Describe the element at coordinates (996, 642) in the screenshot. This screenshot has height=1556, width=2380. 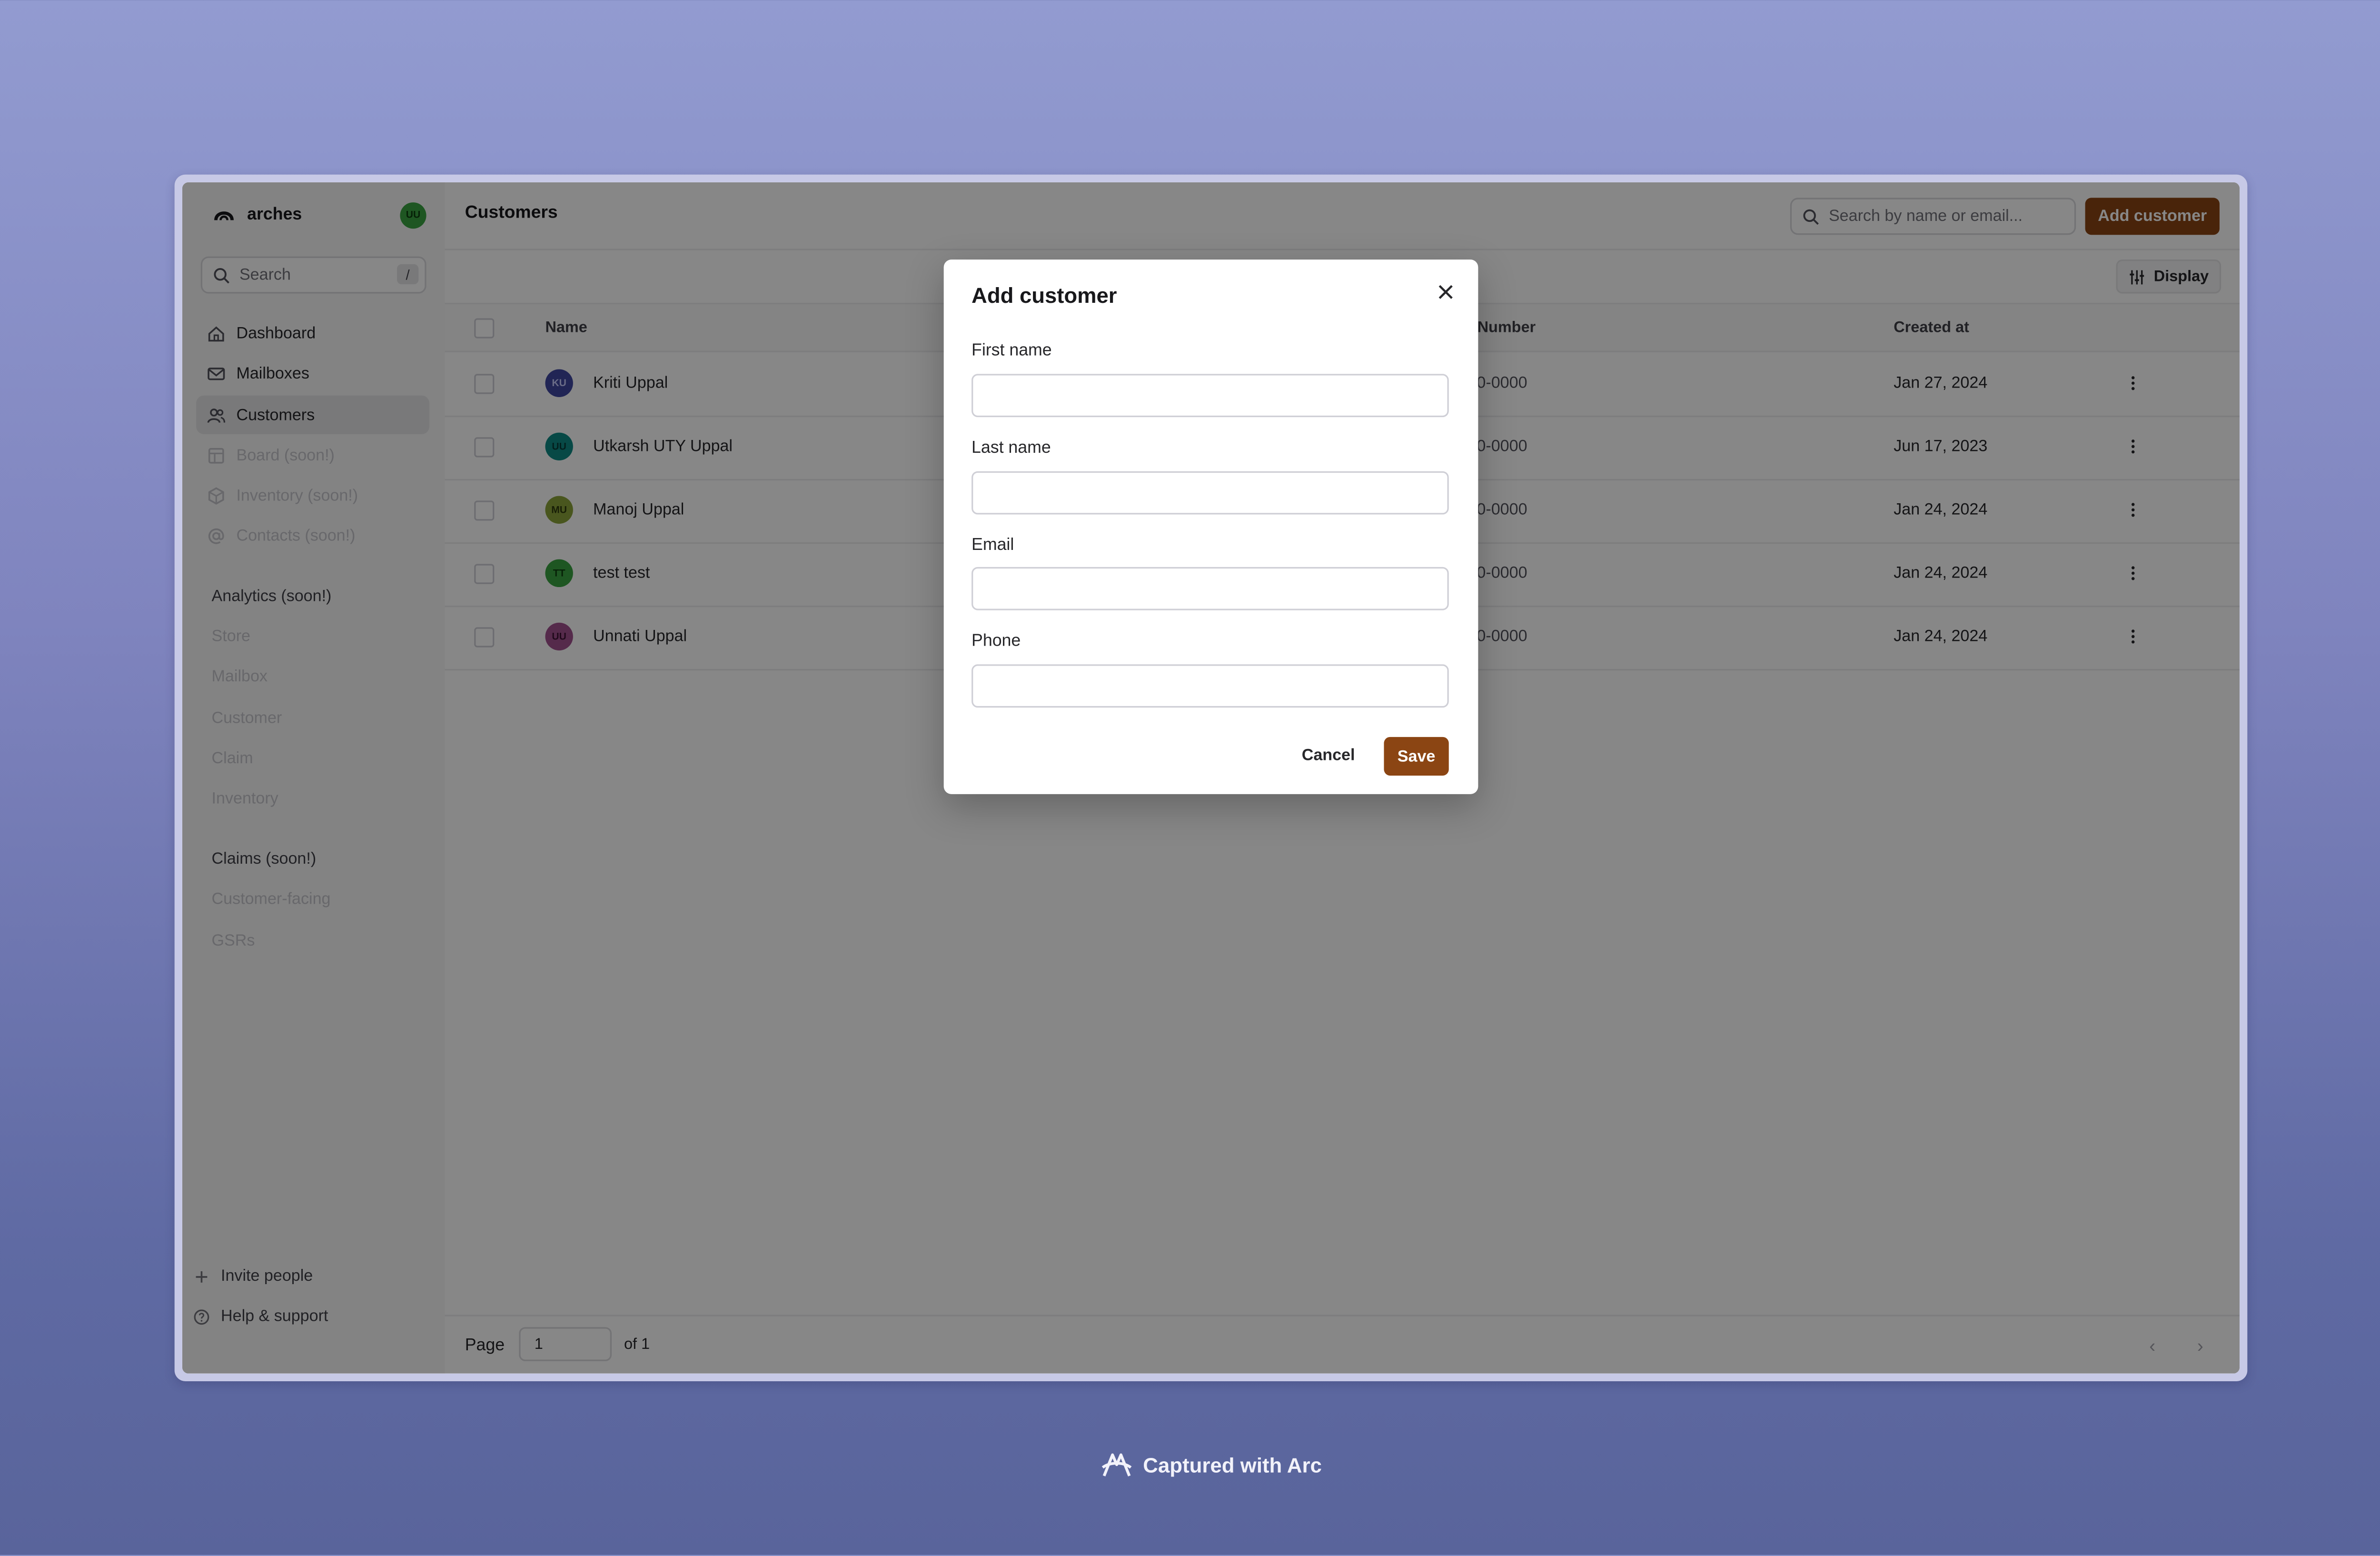
I see `phone-label: Phone` at that location.